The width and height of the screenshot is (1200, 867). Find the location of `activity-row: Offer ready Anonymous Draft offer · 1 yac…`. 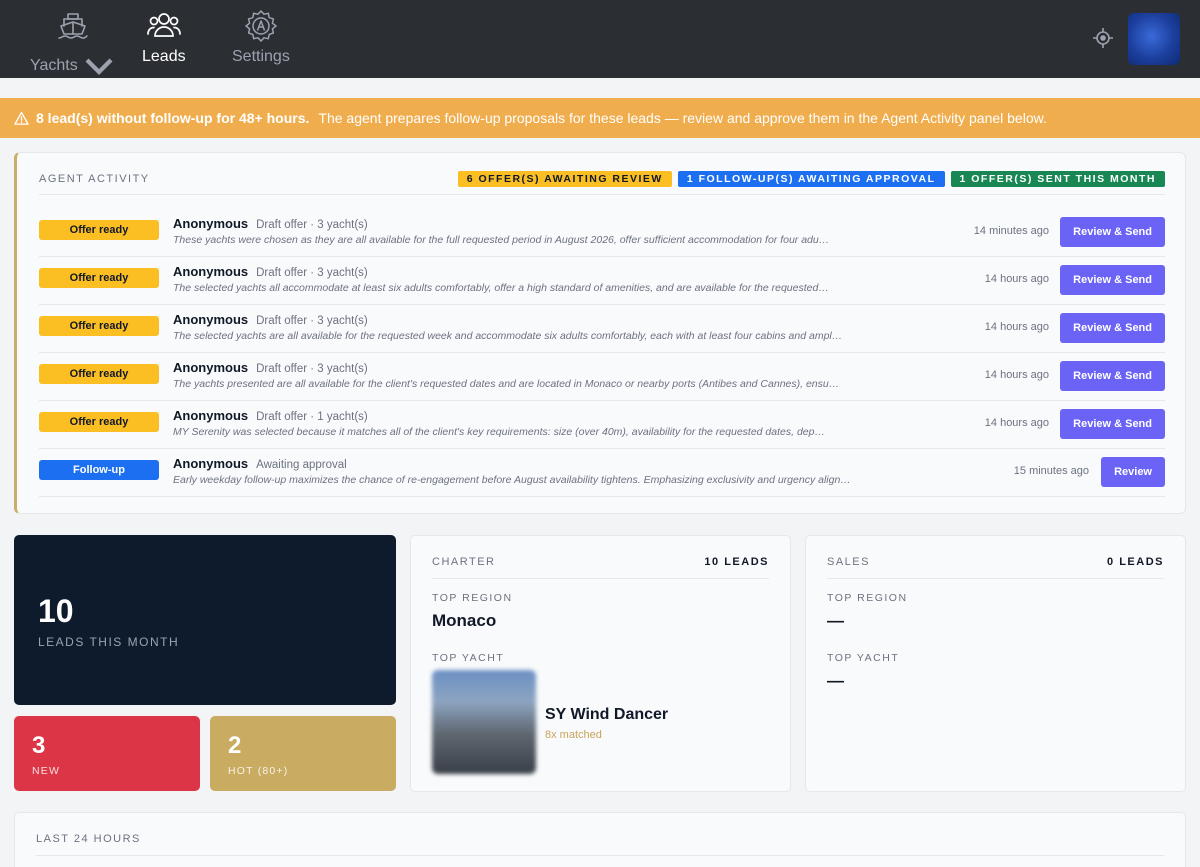

activity-row: Offer ready Anonymous Draft offer · 1 yac… is located at coordinates (602, 425).